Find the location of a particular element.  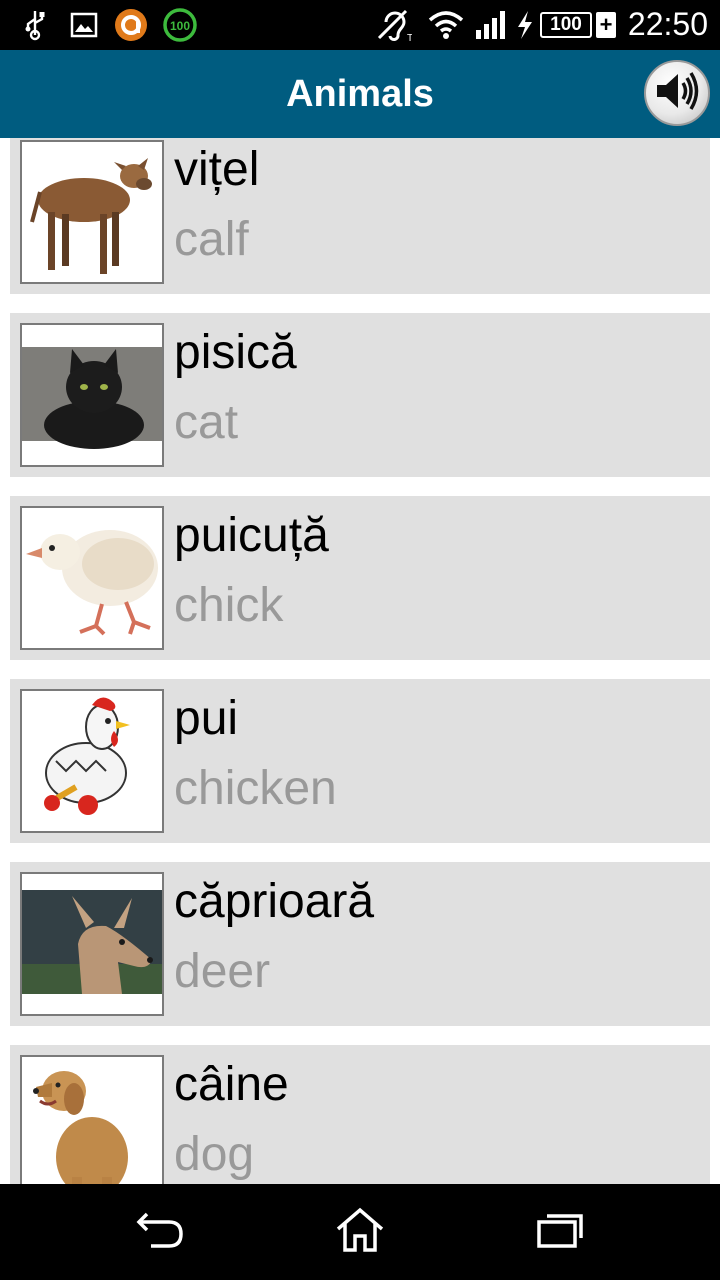

recents-icon is located at coordinates (560, 1232).